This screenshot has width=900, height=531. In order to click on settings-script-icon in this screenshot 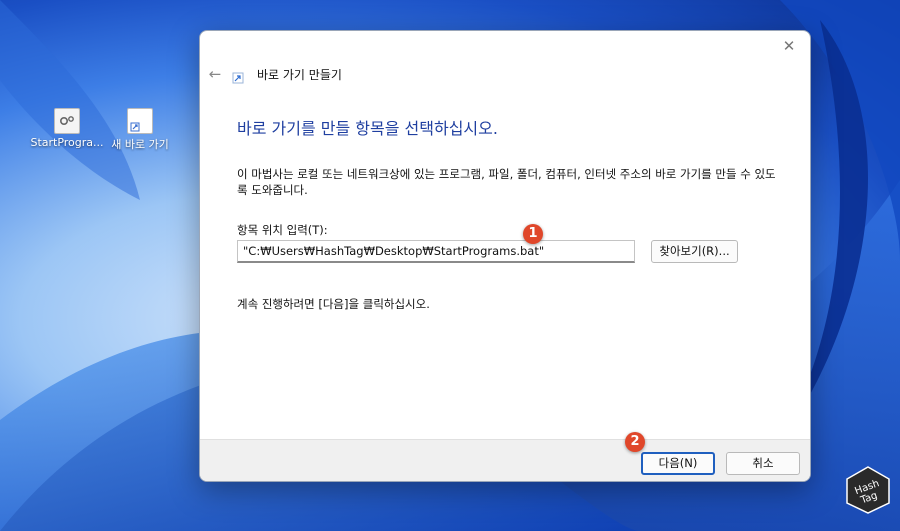, I will do `click(67, 121)`.